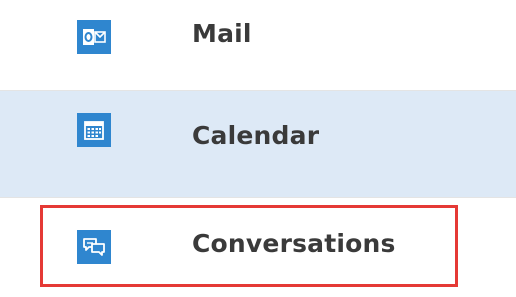  Describe the element at coordinates (256, 135) in the screenshot. I see `nav-item-label: Calendar` at that location.